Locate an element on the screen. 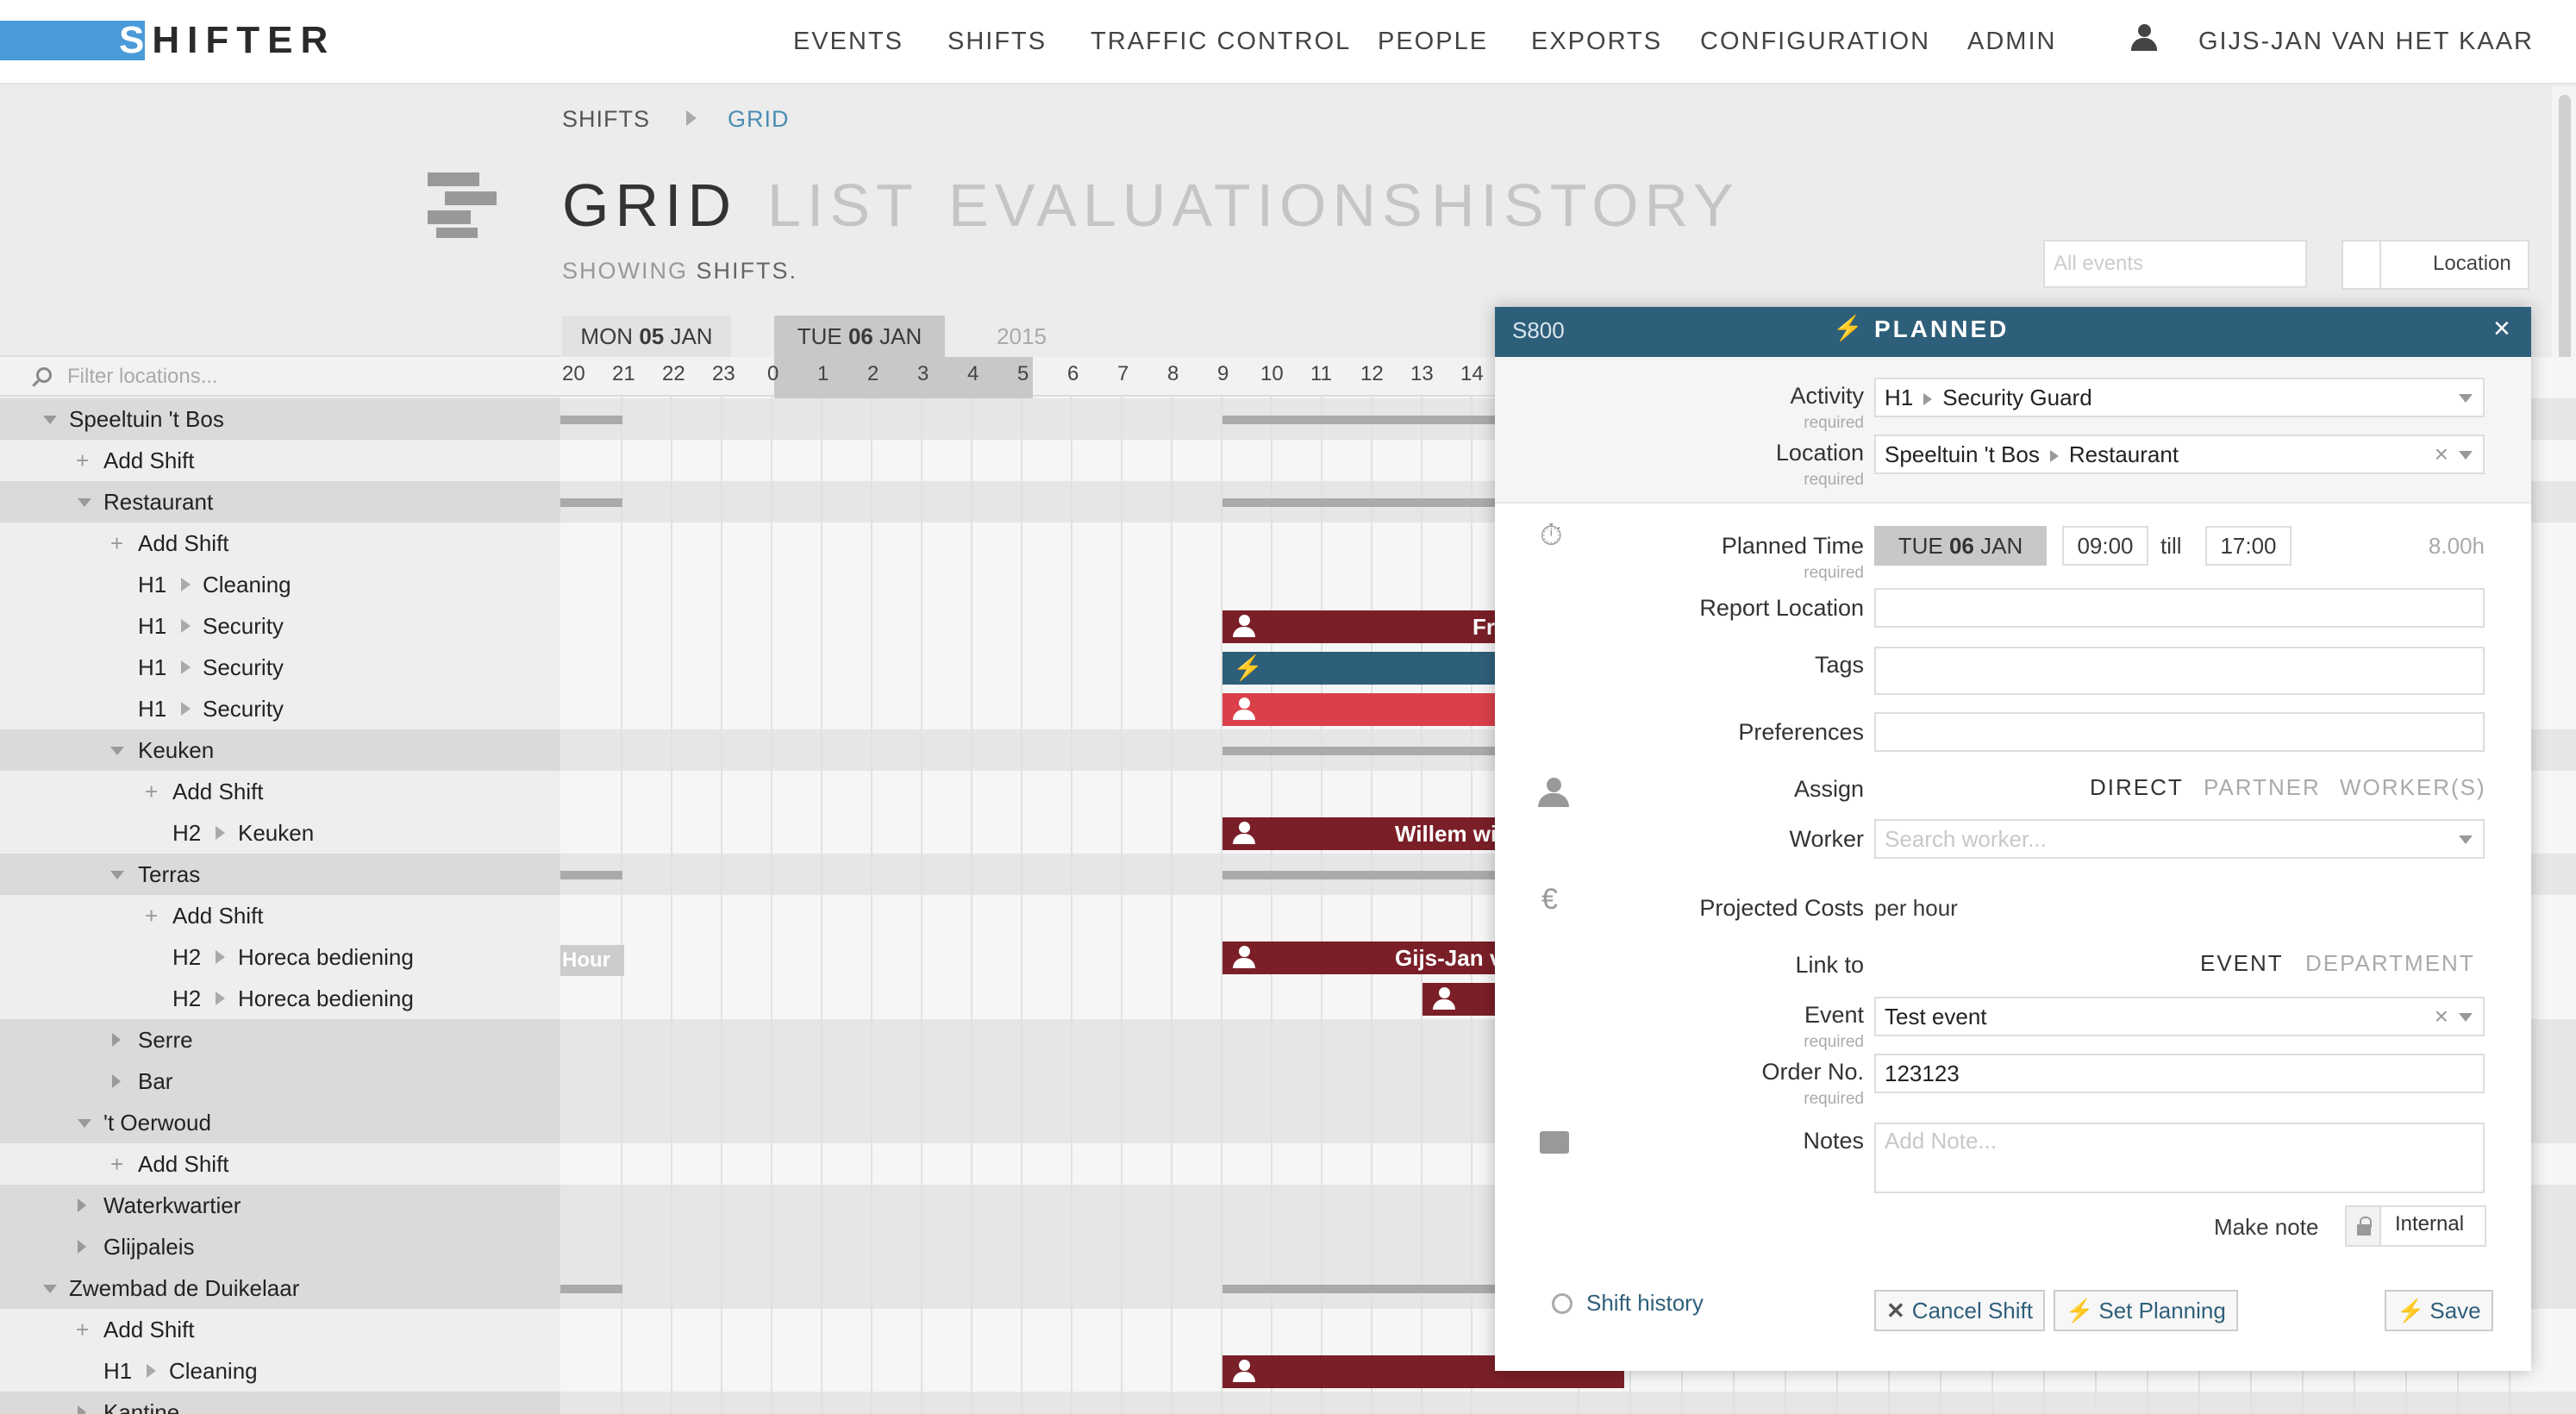 The width and height of the screenshot is (2576, 1414). tree-location-waterkwartier: Waterkwartier is located at coordinates (280, 1205).